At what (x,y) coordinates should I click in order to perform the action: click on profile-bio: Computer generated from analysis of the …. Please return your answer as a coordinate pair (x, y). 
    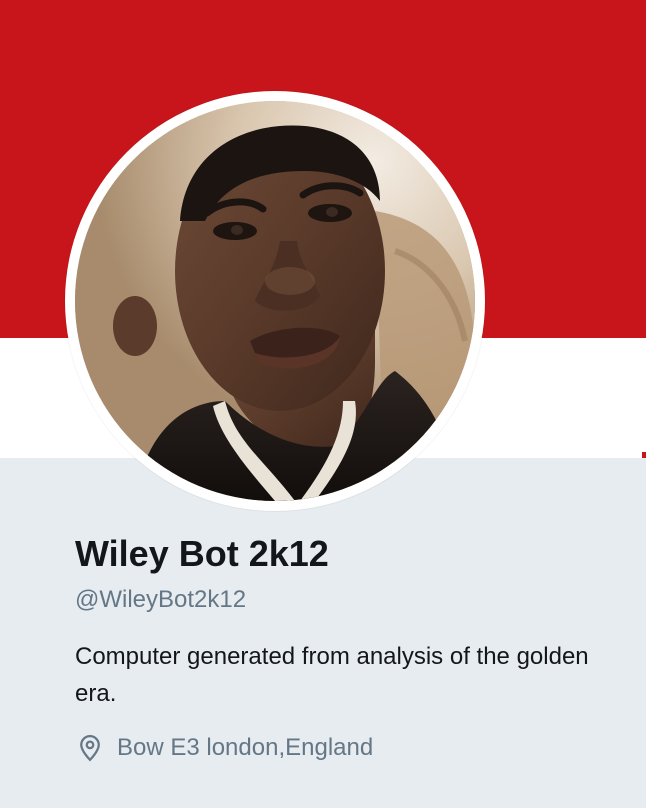
    Looking at the image, I should click on (332, 675).